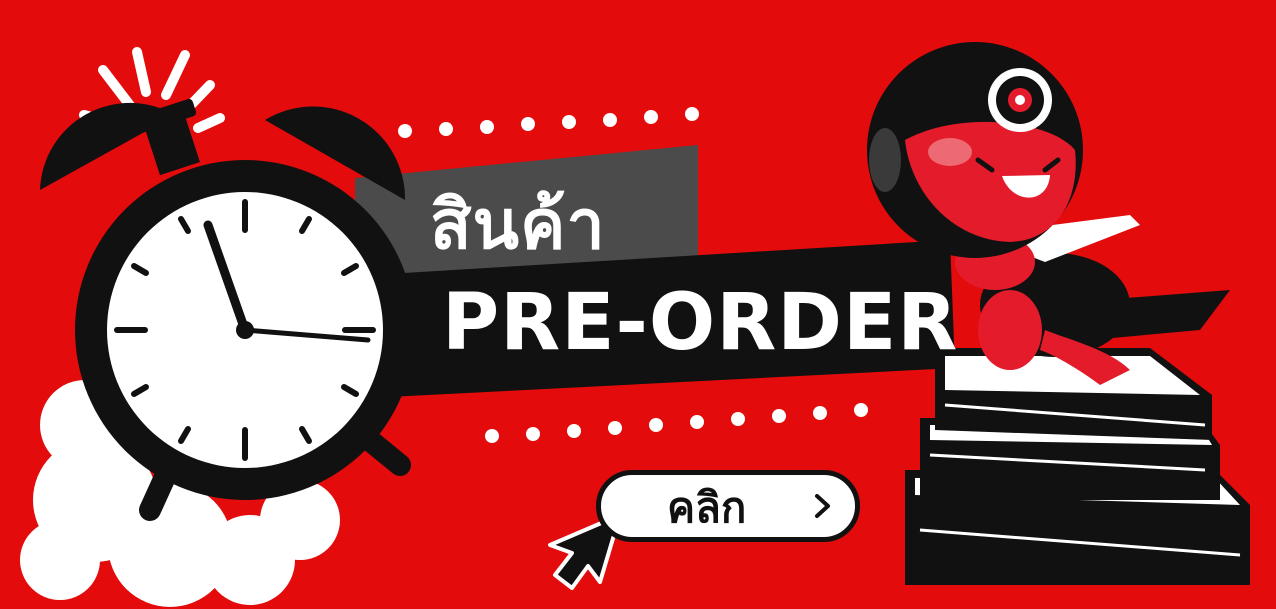 The image size is (1276, 609). Describe the element at coordinates (518, 225) in the screenshot. I see `title-thai: สินค้า` at that location.